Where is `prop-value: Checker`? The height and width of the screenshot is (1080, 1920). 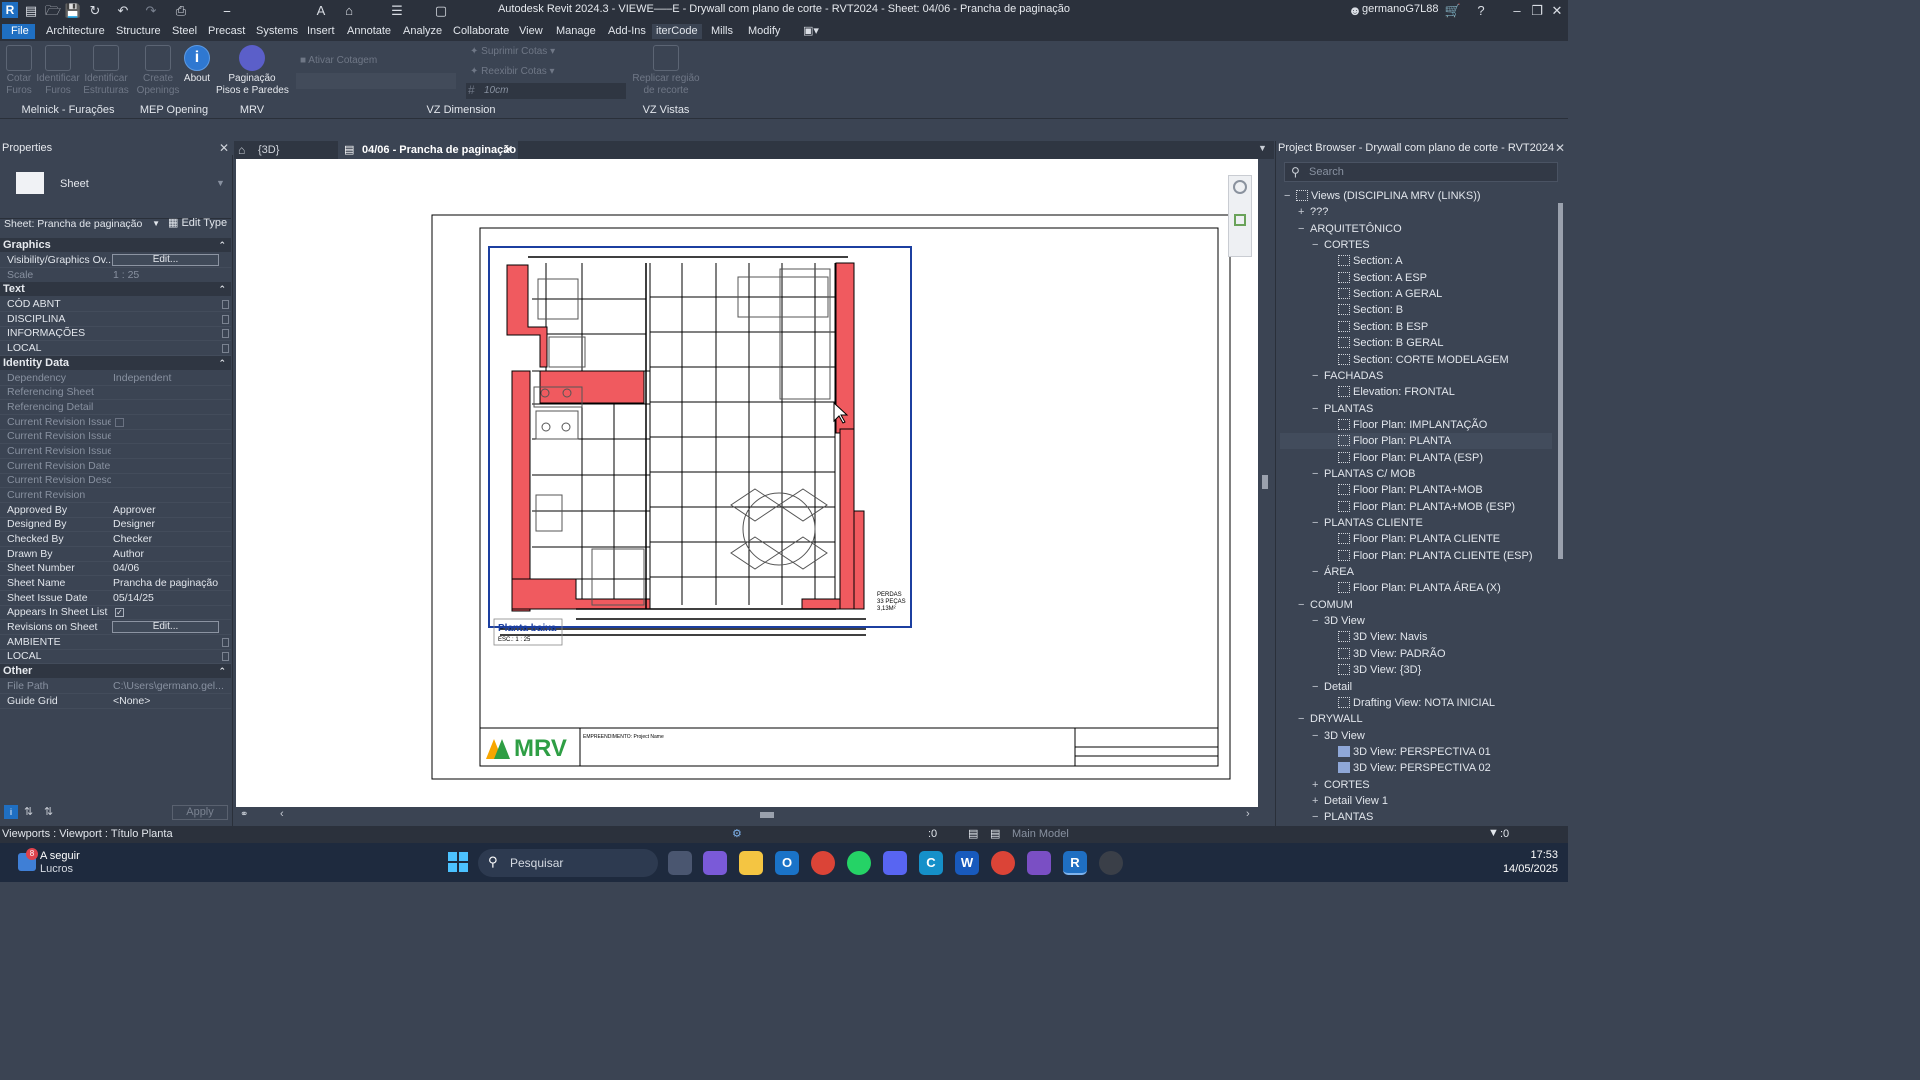 prop-value: Checker is located at coordinates (168, 539).